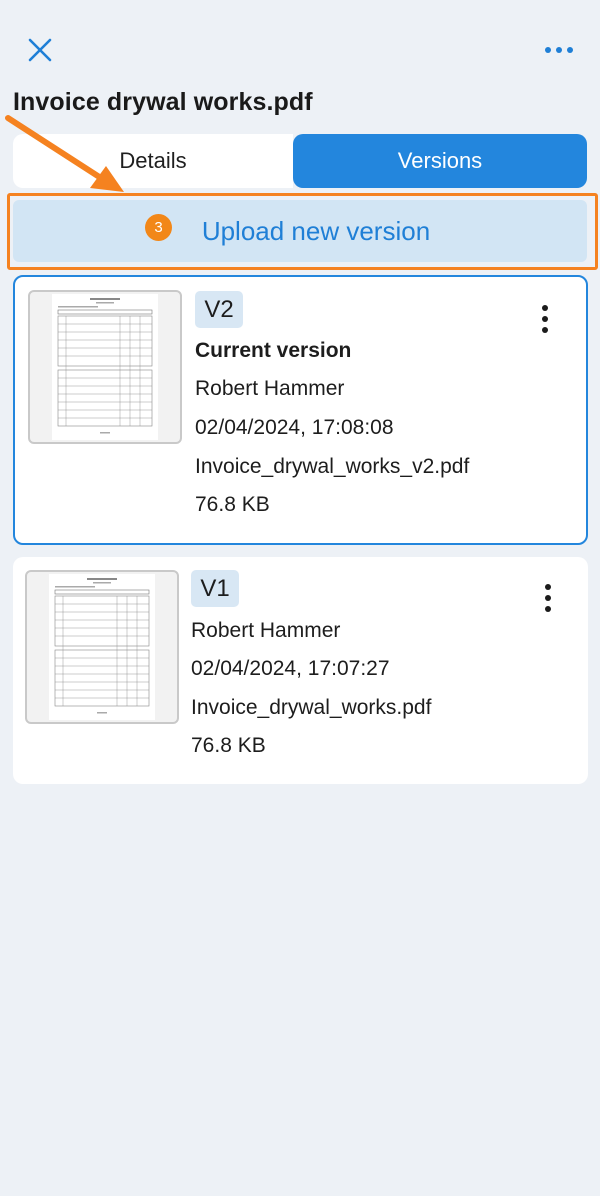 The height and width of the screenshot is (1196, 600). I want to click on version-badge: V2, so click(219, 309).